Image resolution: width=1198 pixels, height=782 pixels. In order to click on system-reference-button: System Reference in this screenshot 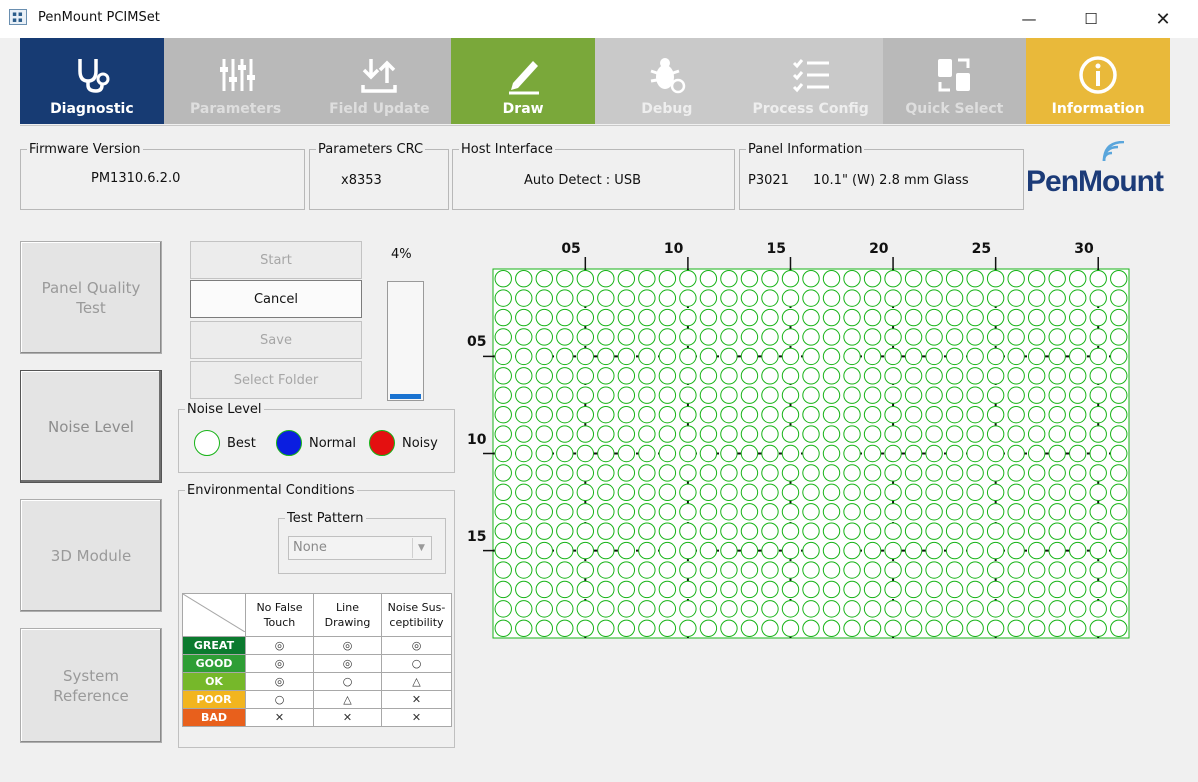, I will do `click(91, 685)`.